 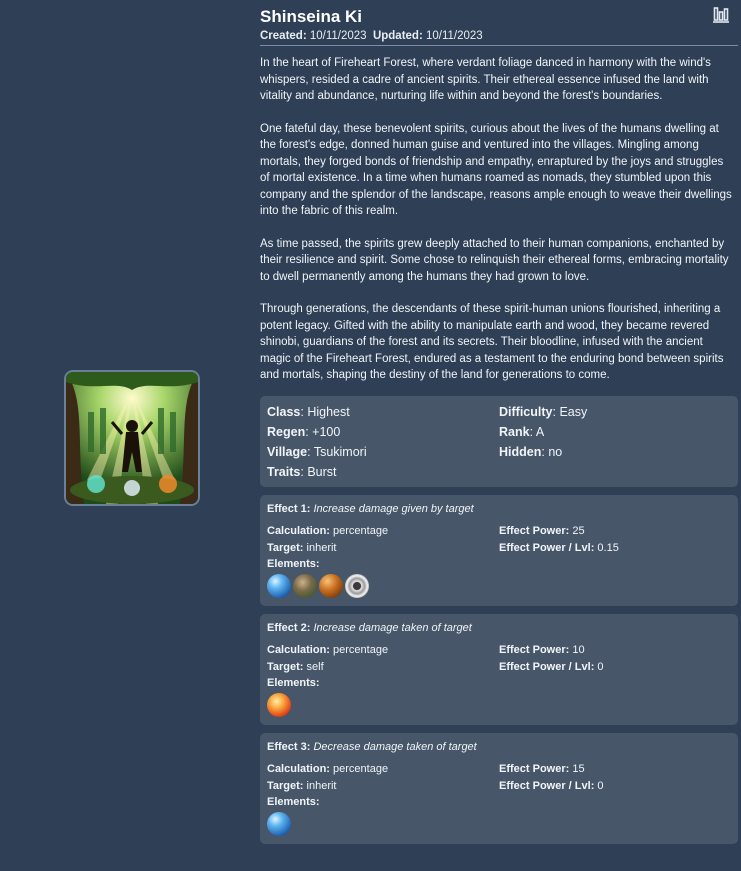 What do you see at coordinates (499, 38) in the screenshot?
I see `timestamps: Created: 10/11/2023 Updated: 10/11/2023` at bounding box center [499, 38].